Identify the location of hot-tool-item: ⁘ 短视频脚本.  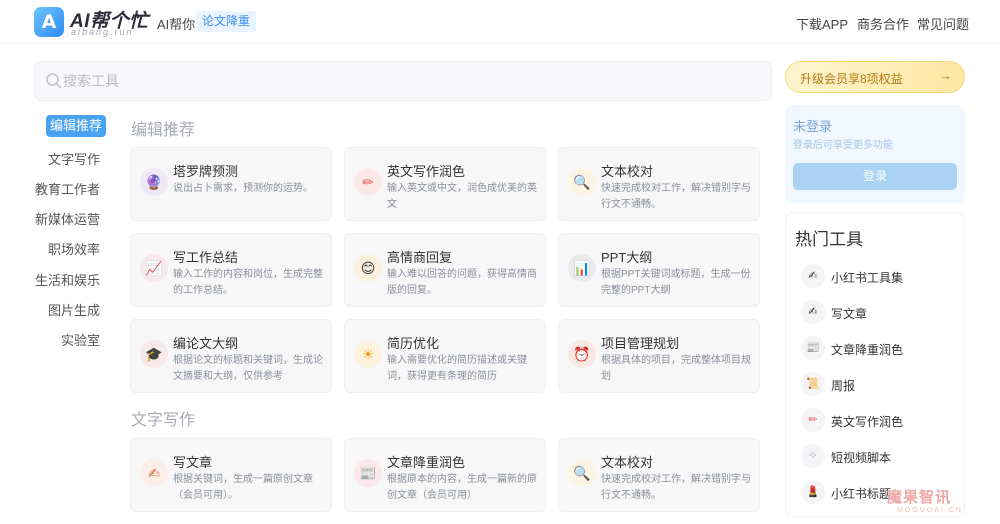
(881, 457).